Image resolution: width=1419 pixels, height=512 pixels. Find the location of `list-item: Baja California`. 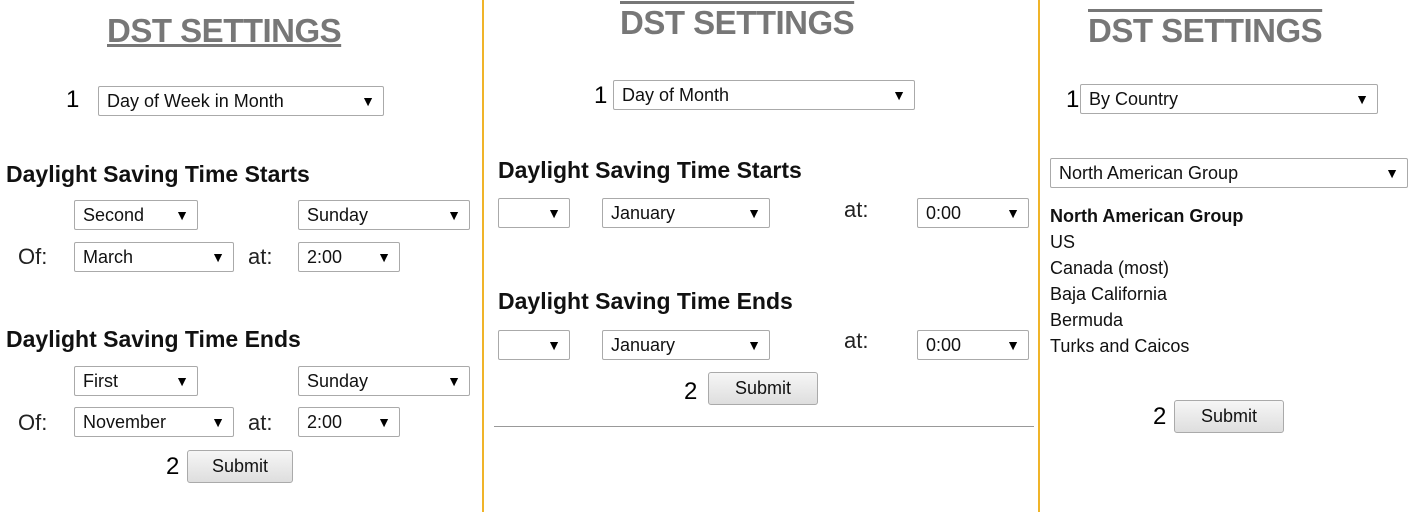

list-item: Baja California is located at coordinates (1109, 294).